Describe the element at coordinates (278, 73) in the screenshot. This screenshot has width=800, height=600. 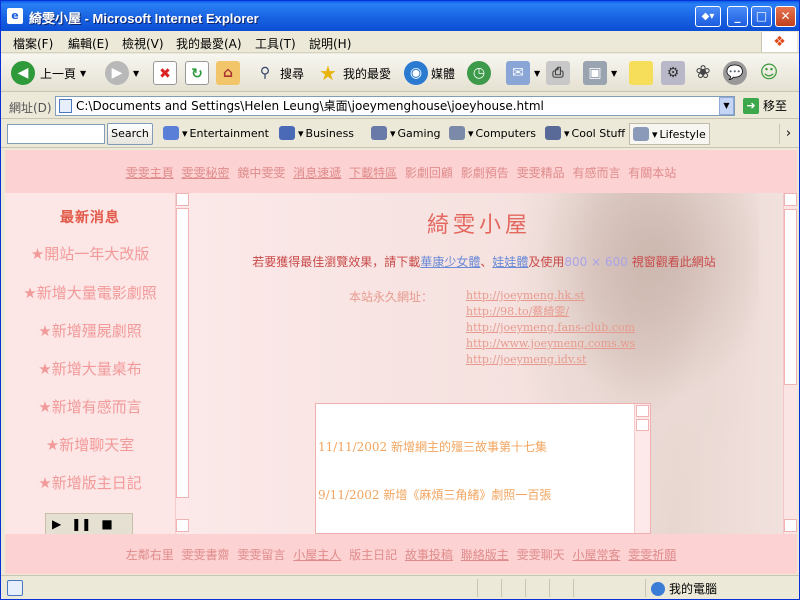
I see `search-button: ⚲ 搜尋` at that location.